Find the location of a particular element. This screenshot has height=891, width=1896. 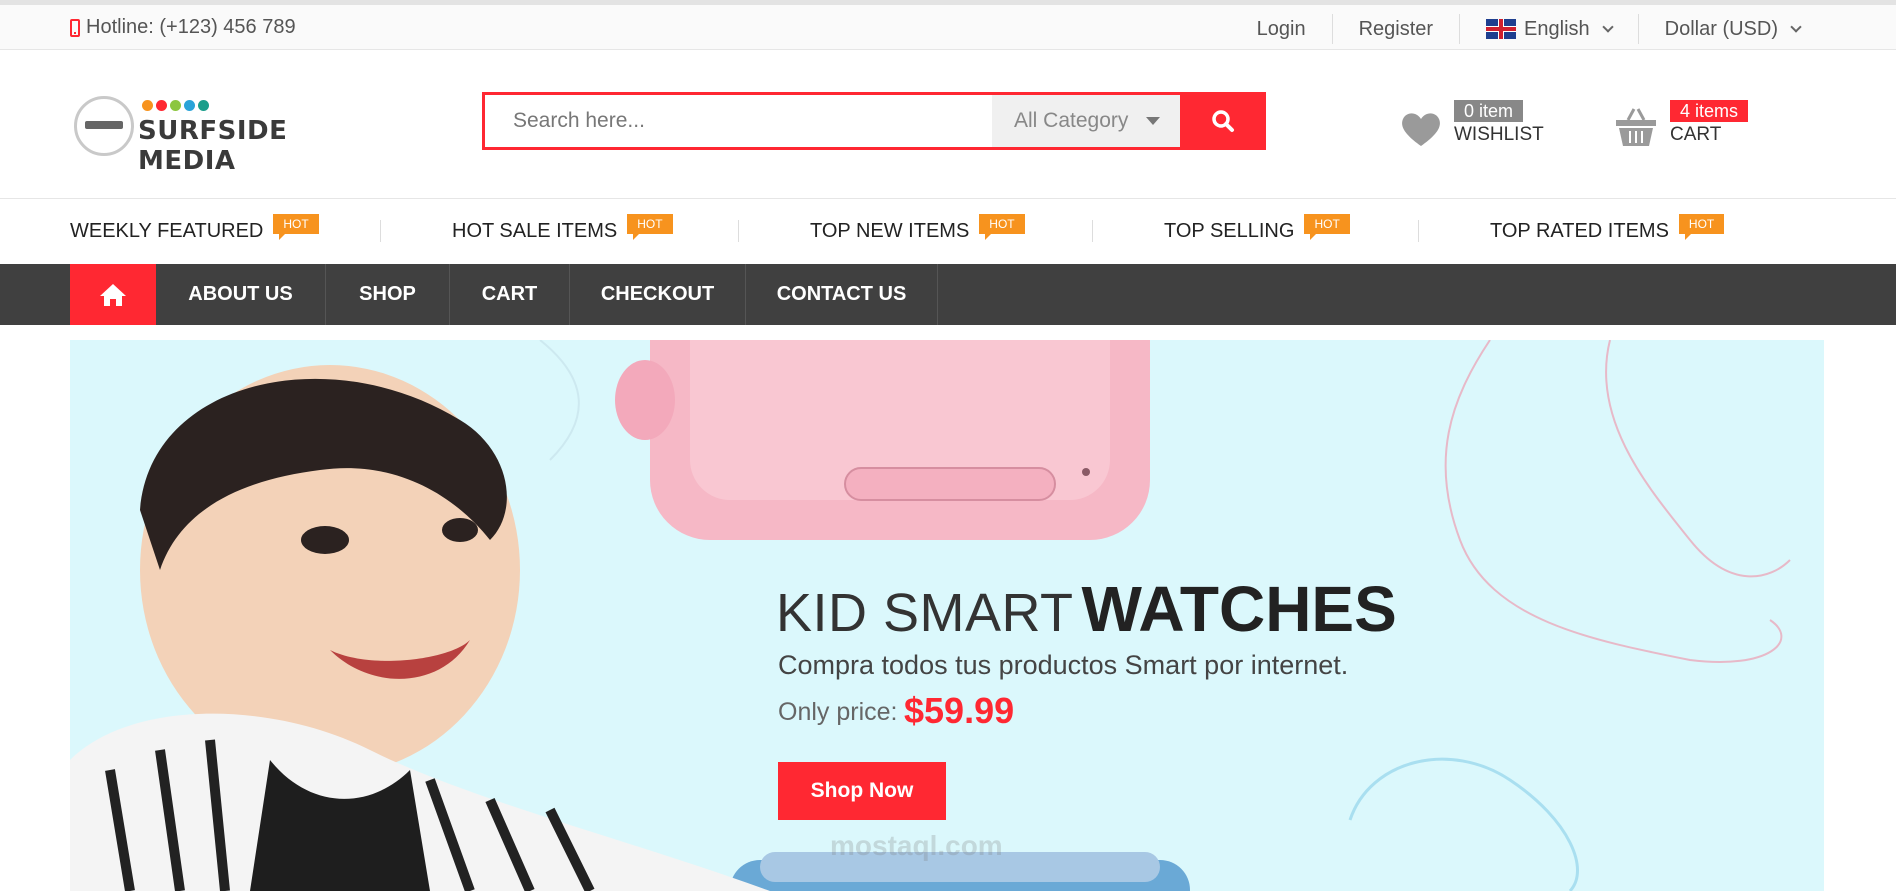

search-button is located at coordinates (1223, 121).